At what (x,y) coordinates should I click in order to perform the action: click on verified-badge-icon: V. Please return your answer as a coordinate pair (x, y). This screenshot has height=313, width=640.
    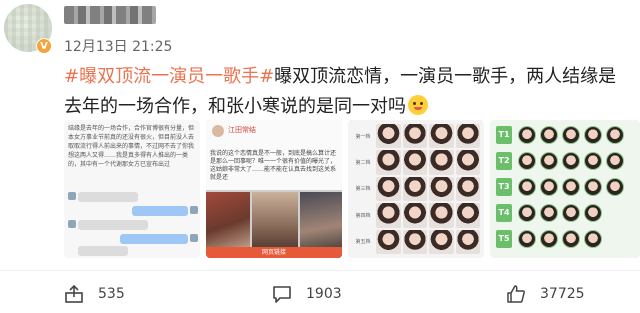
    Looking at the image, I should click on (44, 46).